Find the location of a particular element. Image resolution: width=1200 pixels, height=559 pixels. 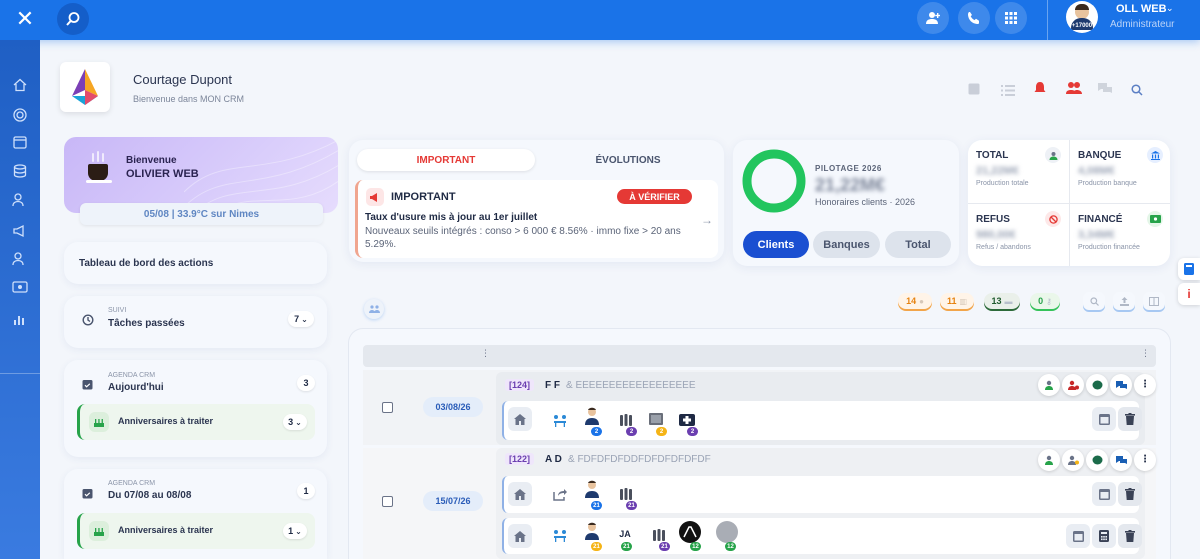

bell-icon is located at coordinates (1040, 90).